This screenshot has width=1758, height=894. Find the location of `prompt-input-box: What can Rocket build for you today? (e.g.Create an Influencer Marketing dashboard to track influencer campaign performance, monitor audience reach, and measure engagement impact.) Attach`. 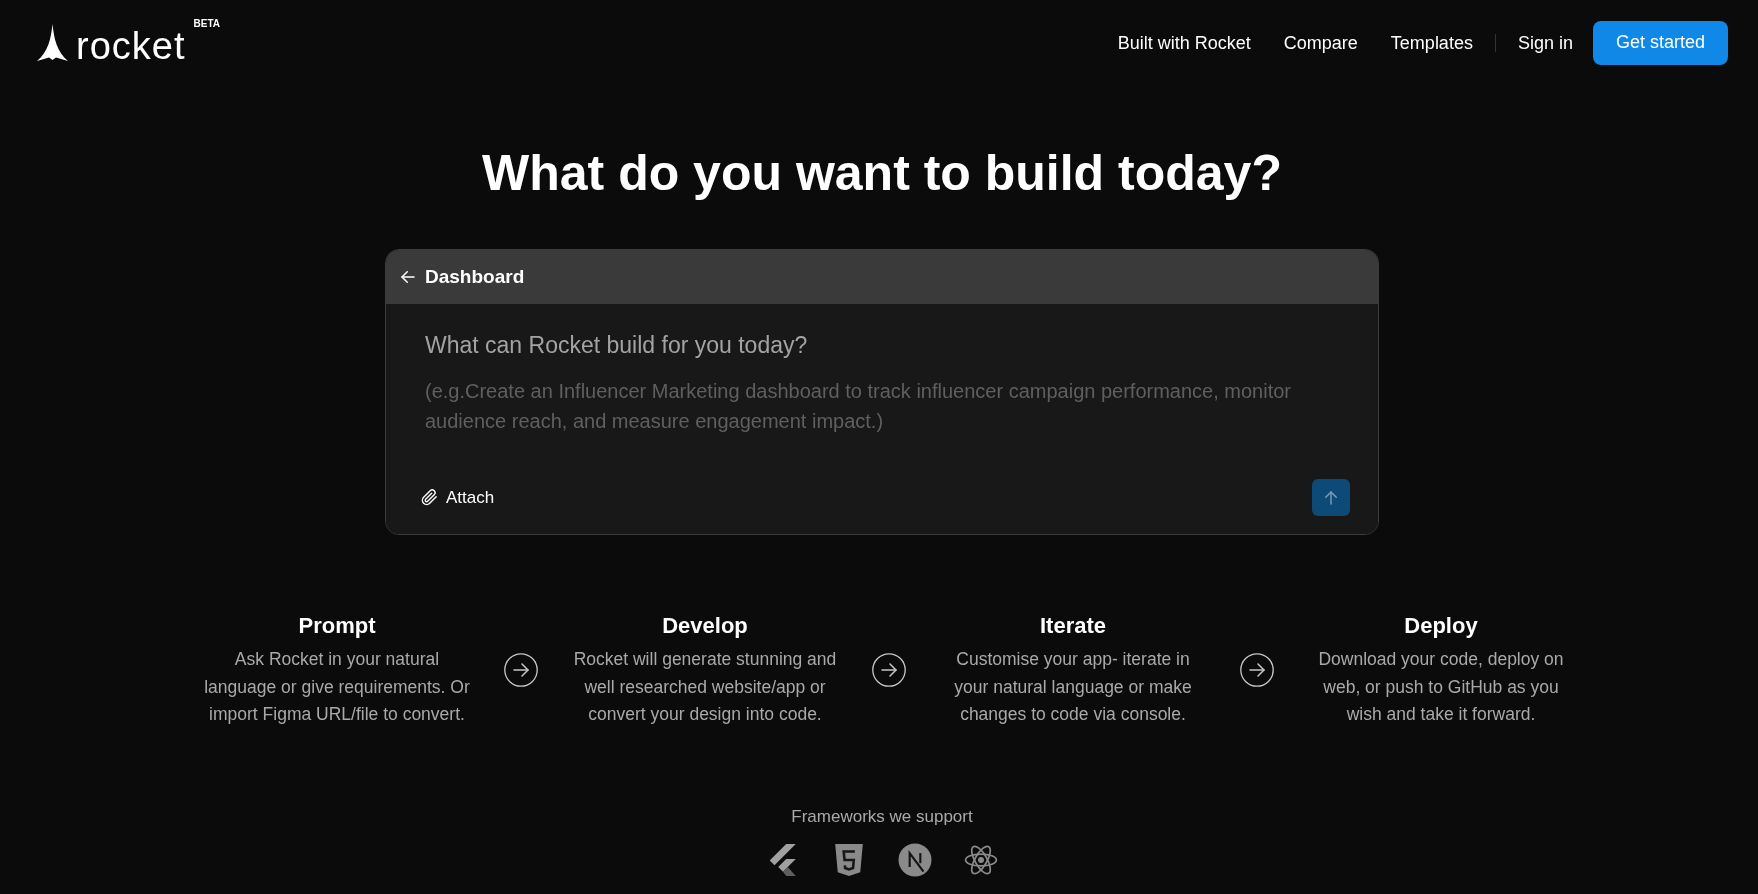

prompt-input-box: What can Rocket build for you today? (e.g.Create an Influencer Marketing dashboard to track influencer campaign performance, monitor audience reach, and measure engagement impact.) Attach is located at coordinates (882, 419).